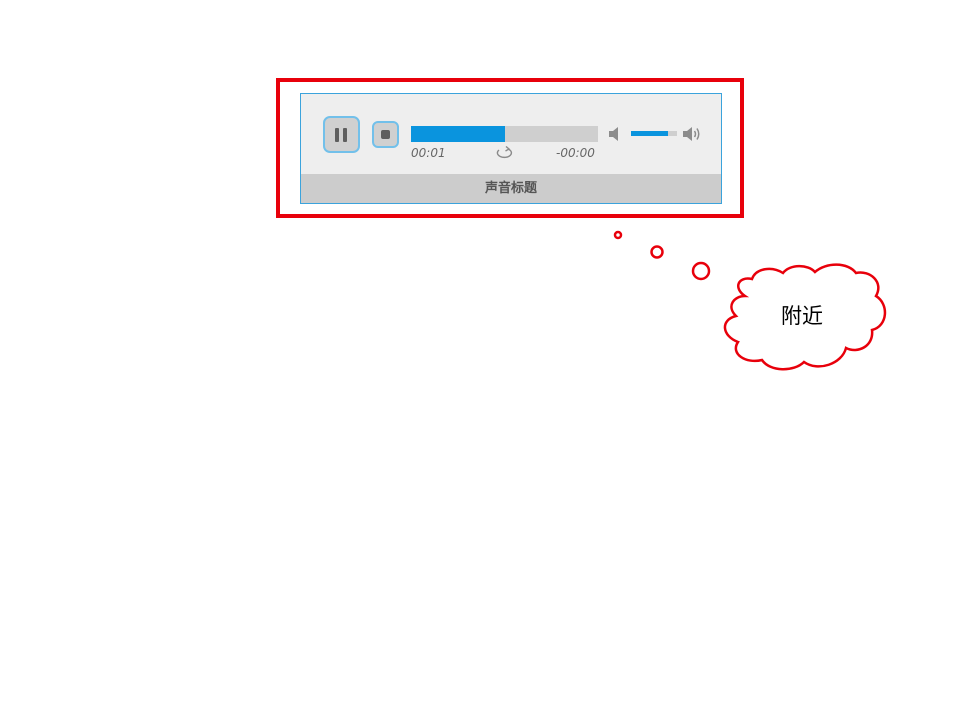  I want to click on audio-player: 00:01 -00:00 声音标题, so click(511, 148).